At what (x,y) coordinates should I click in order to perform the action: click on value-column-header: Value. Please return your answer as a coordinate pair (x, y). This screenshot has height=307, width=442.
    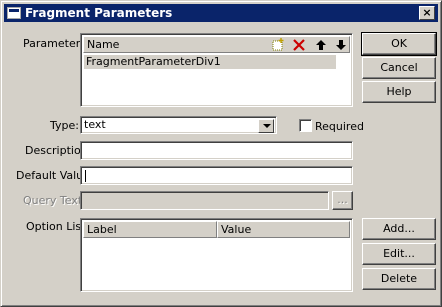
    Looking at the image, I should click on (283, 229).